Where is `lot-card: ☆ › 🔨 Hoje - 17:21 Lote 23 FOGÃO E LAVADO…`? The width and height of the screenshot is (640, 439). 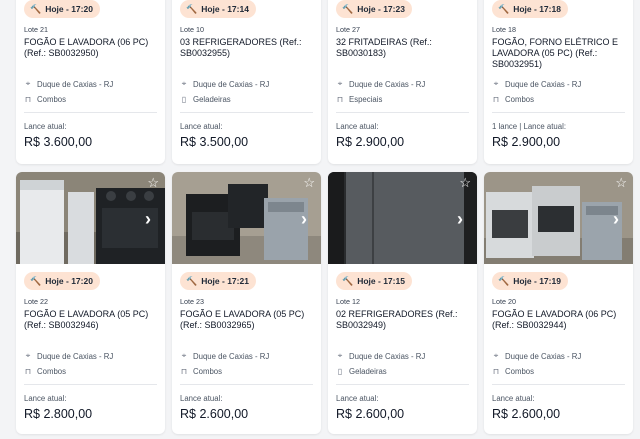 lot-card: ☆ › 🔨 Hoje - 17:21 Lote 23 FOGÃO E LAVADO… is located at coordinates (246, 303).